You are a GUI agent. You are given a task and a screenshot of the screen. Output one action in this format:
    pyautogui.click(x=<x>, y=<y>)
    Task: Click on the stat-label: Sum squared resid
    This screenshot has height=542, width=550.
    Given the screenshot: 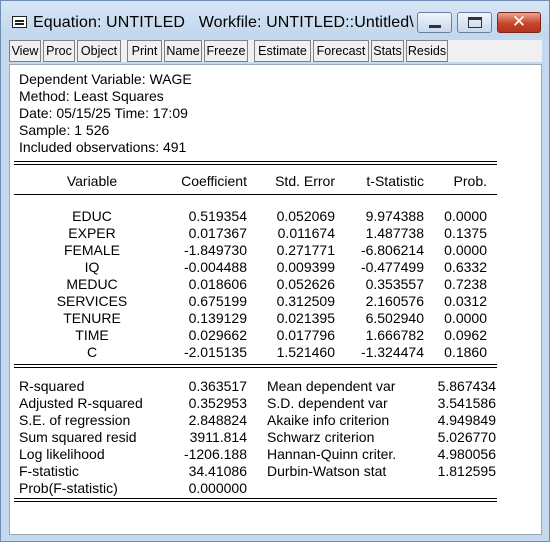 What is the action you would take?
    pyautogui.click(x=78, y=437)
    